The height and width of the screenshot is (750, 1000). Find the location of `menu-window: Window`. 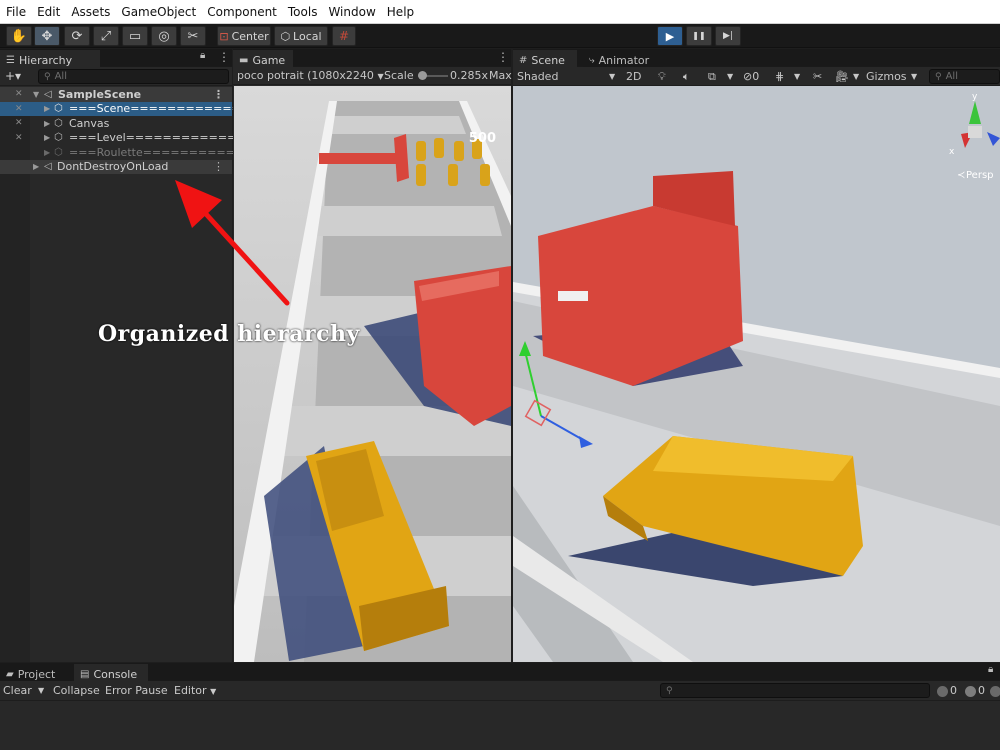

menu-window: Window is located at coordinates (351, 12).